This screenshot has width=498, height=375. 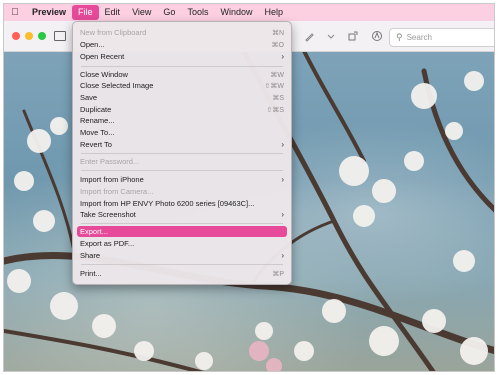 What do you see at coordinates (108, 214) in the screenshot?
I see `menu-item-label: Take Screenshot` at bounding box center [108, 214].